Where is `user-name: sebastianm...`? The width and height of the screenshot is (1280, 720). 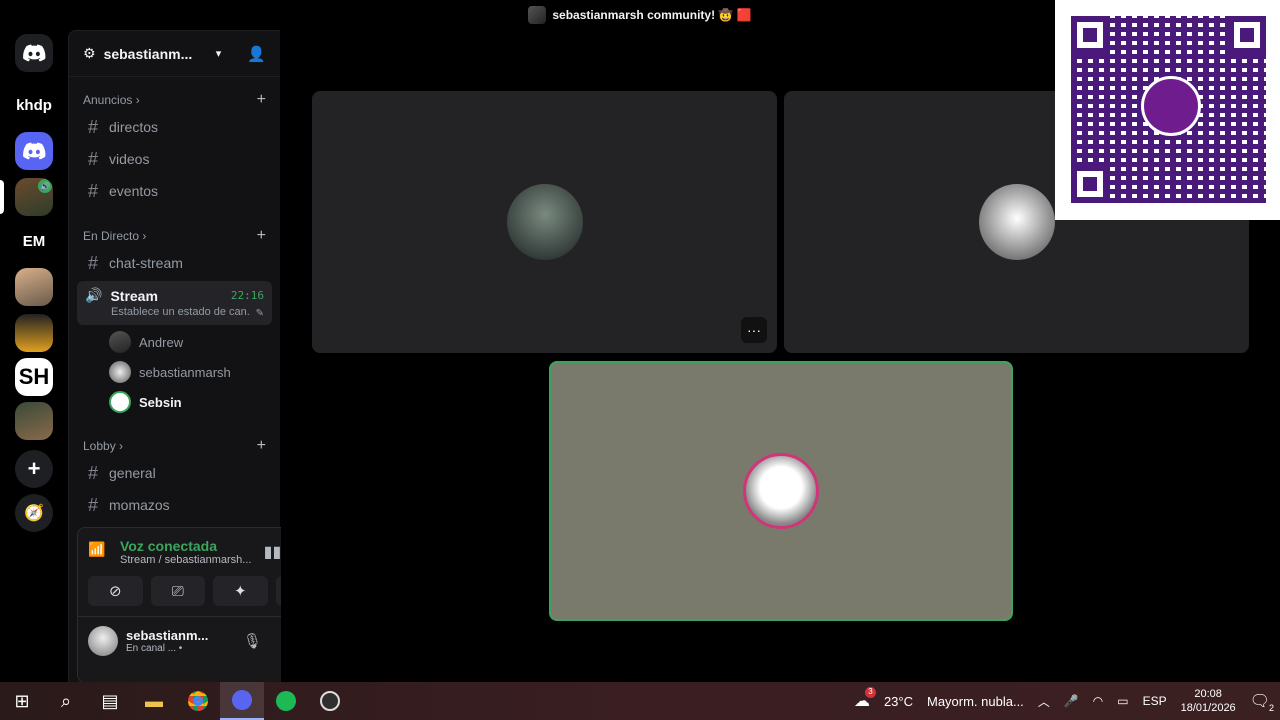 user-name: sebastianm... is located at coordinates (167, 635).